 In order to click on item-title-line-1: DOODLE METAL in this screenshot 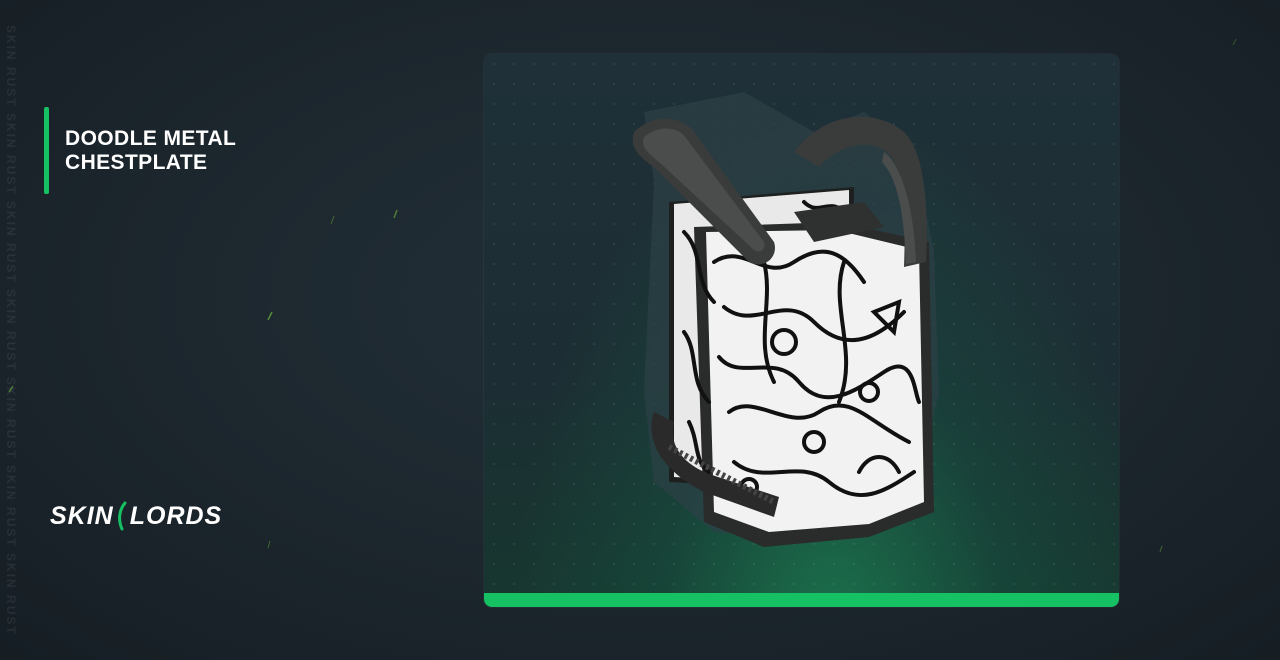, I will do `click(151, 138)`.